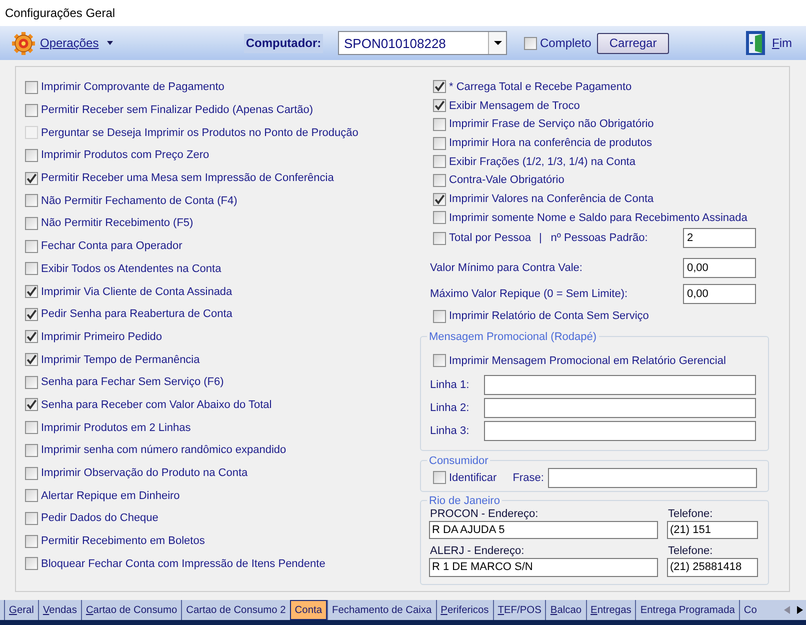 Image resolution: width=806 pixels, height=625 pixels. Describe the element at coordinates (60, 13) in the screenshot. I see `window-title: Configurações Geral` at that location.